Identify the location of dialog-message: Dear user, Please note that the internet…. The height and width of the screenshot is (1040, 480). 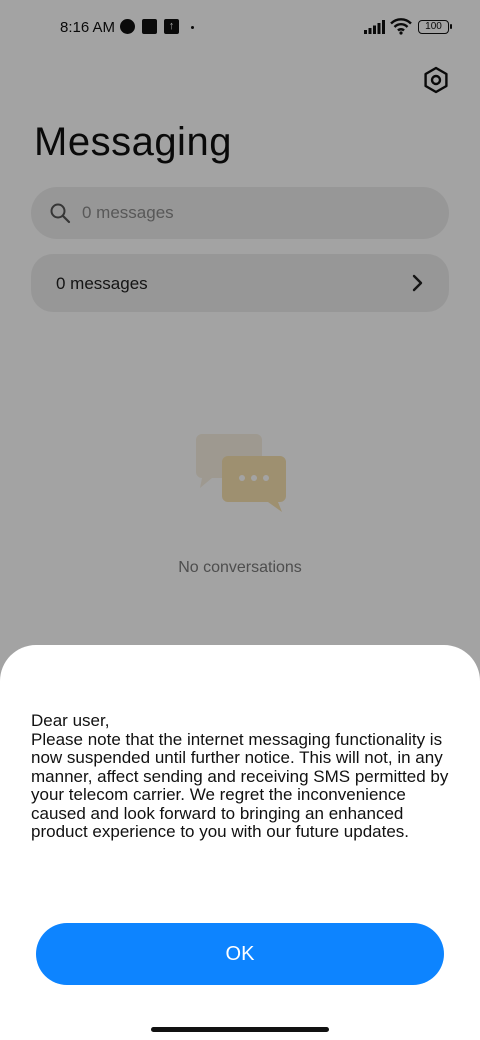
(240, 776).